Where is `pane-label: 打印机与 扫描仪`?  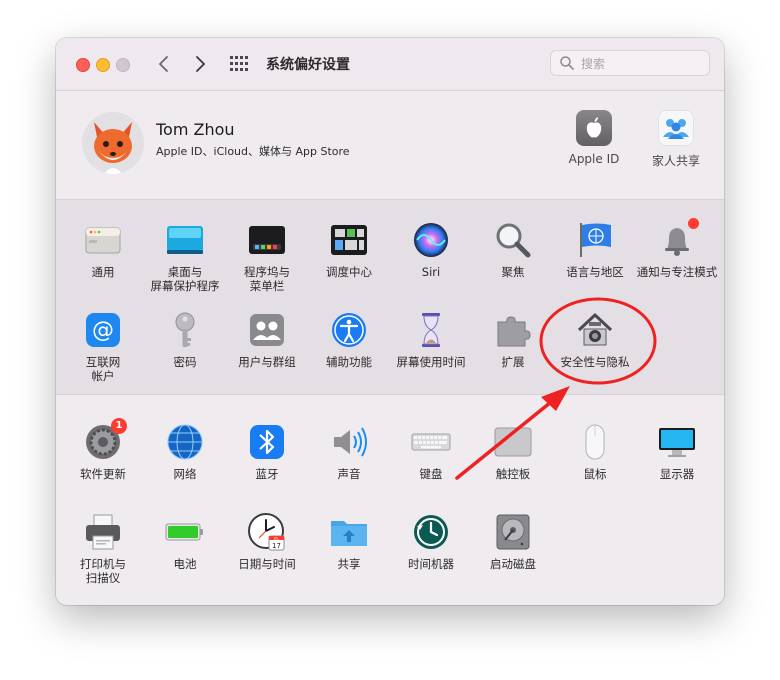
pane-label: 打印机与 扫描仪 is located at coordinates (103, 571).